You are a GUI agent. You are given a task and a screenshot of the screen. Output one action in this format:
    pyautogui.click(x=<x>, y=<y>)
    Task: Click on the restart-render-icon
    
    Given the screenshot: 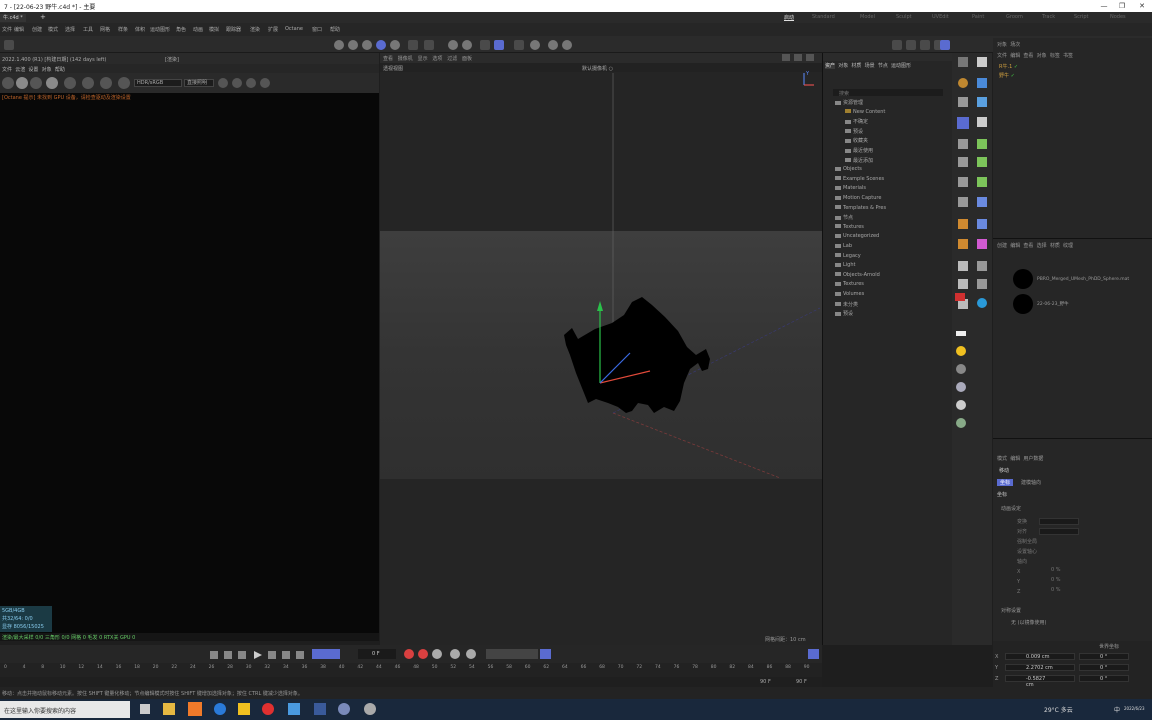 What is the action you would take?
    pyautogui.click(x=22, y=83)
    